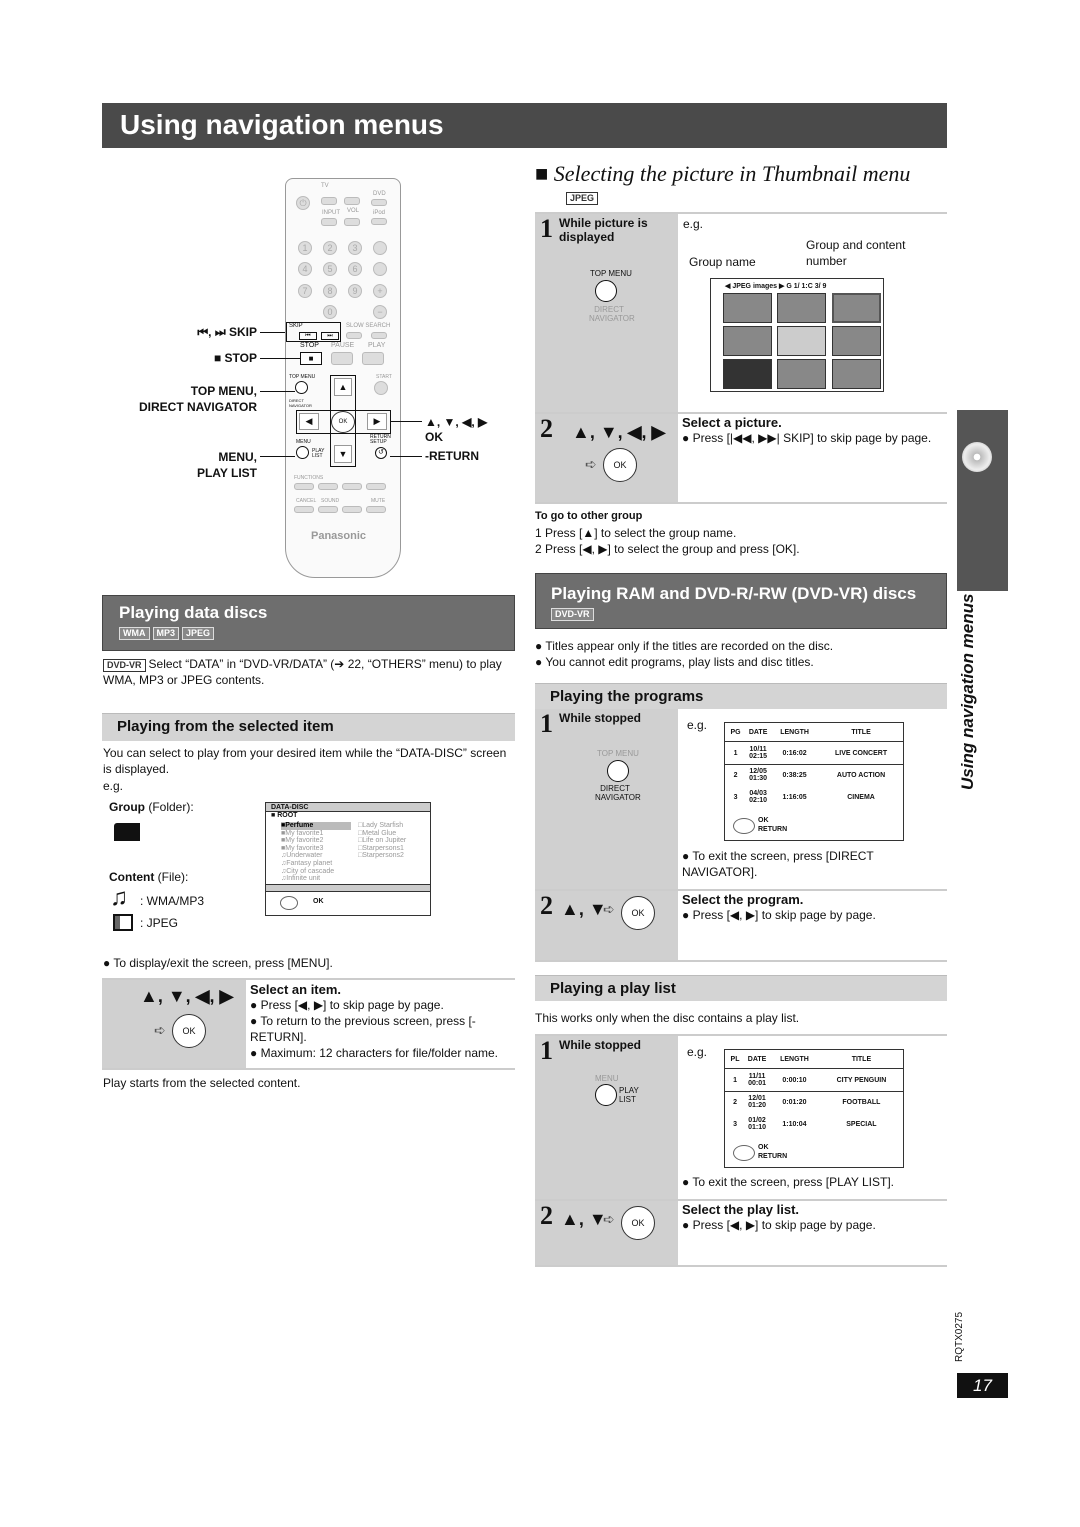 The height and width of the screenshot is (1527, 1080). I want to click on screen-root: ■ ROOT, so click(284, 815).